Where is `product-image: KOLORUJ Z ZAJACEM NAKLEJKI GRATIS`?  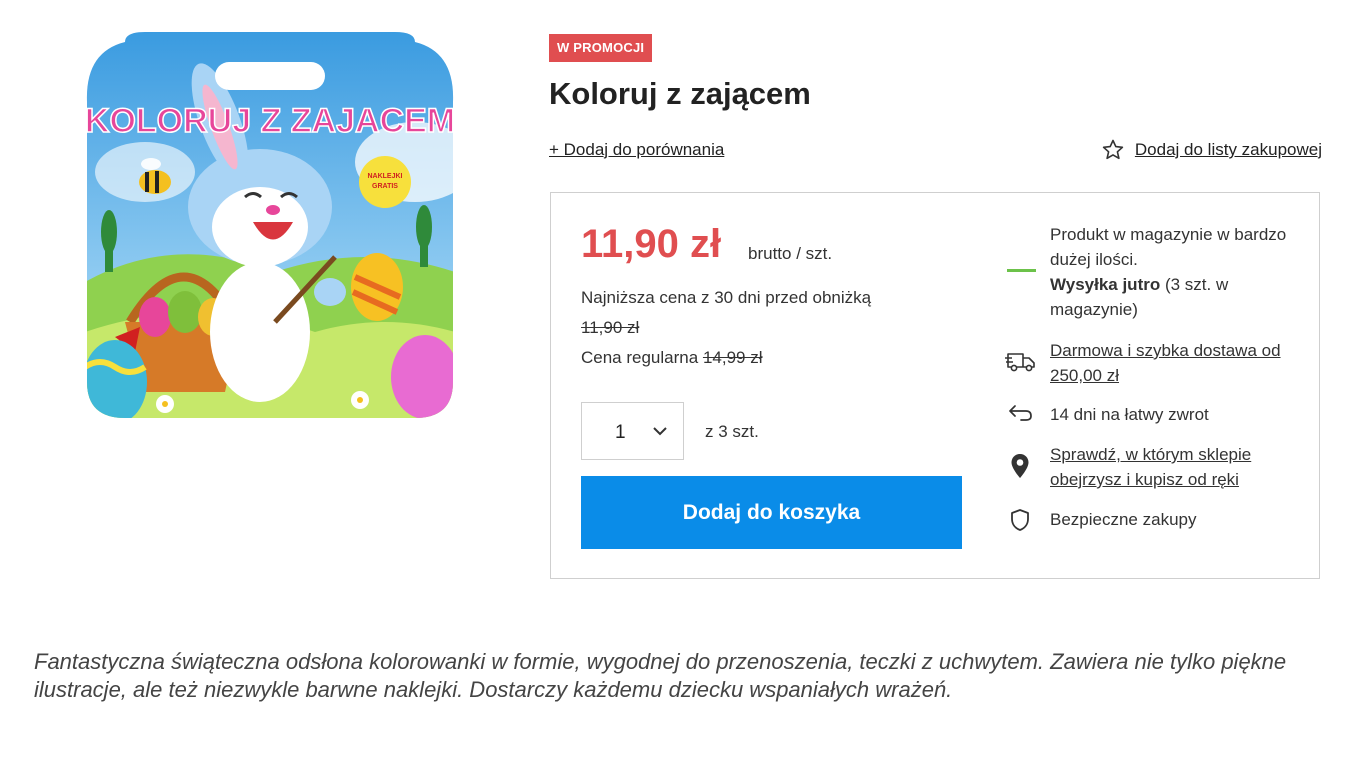 product-image: KOLORUJ Z ZAJACEM NAKLEJKI GRATIS is located at coordinates (270, 225).